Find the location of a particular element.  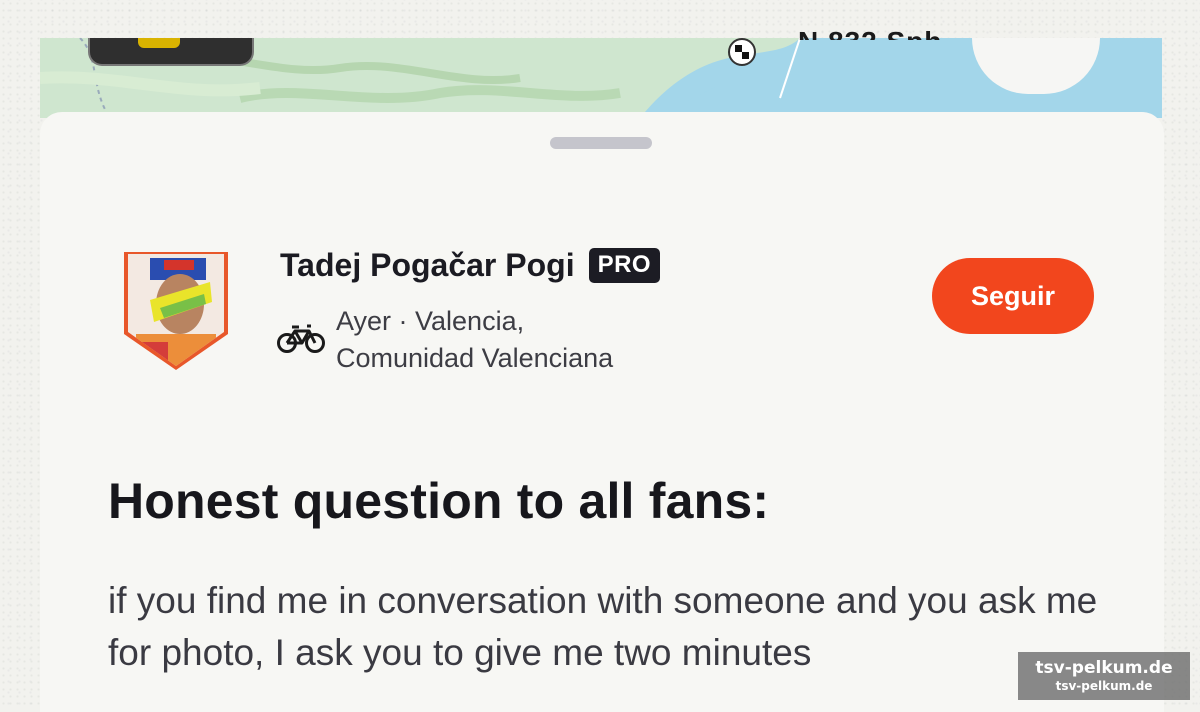

activity-region: Comunidad Valenciana is located at coordinates (475, 358).